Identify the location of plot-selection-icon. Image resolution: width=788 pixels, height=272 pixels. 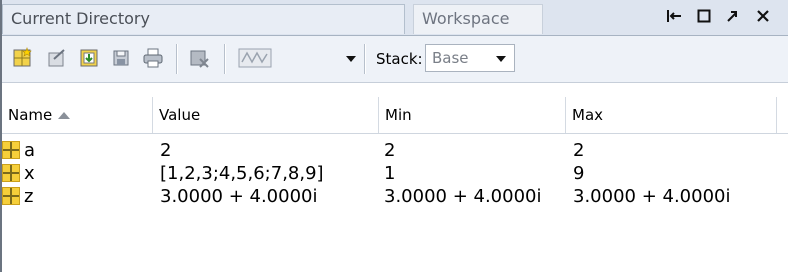
(287, 58).